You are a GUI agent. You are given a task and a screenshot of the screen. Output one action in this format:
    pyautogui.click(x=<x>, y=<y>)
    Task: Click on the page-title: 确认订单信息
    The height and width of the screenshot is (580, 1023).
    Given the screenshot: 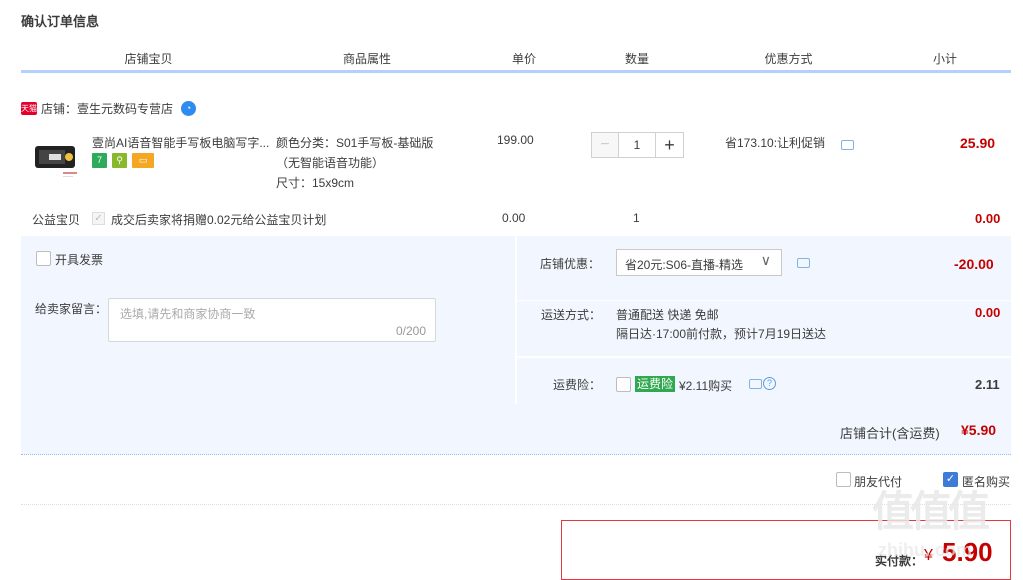 What is the action you would take?
    pyautogui.click(x=60, y=21)
    